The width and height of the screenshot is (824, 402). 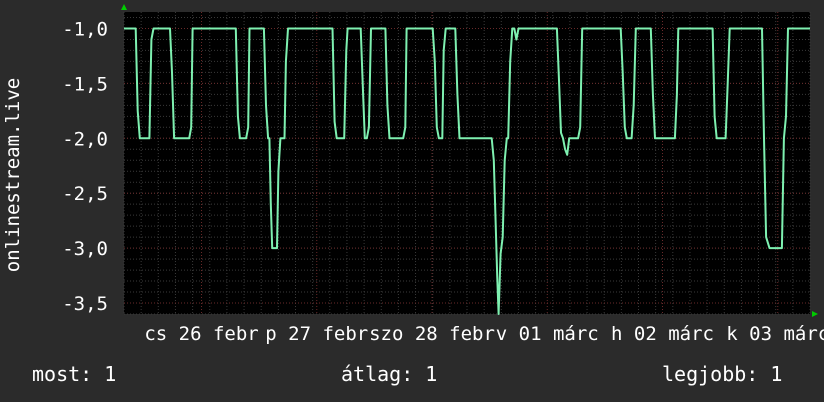 I want to click on y-tick-label: -1,5, so click(x=85, y=84).